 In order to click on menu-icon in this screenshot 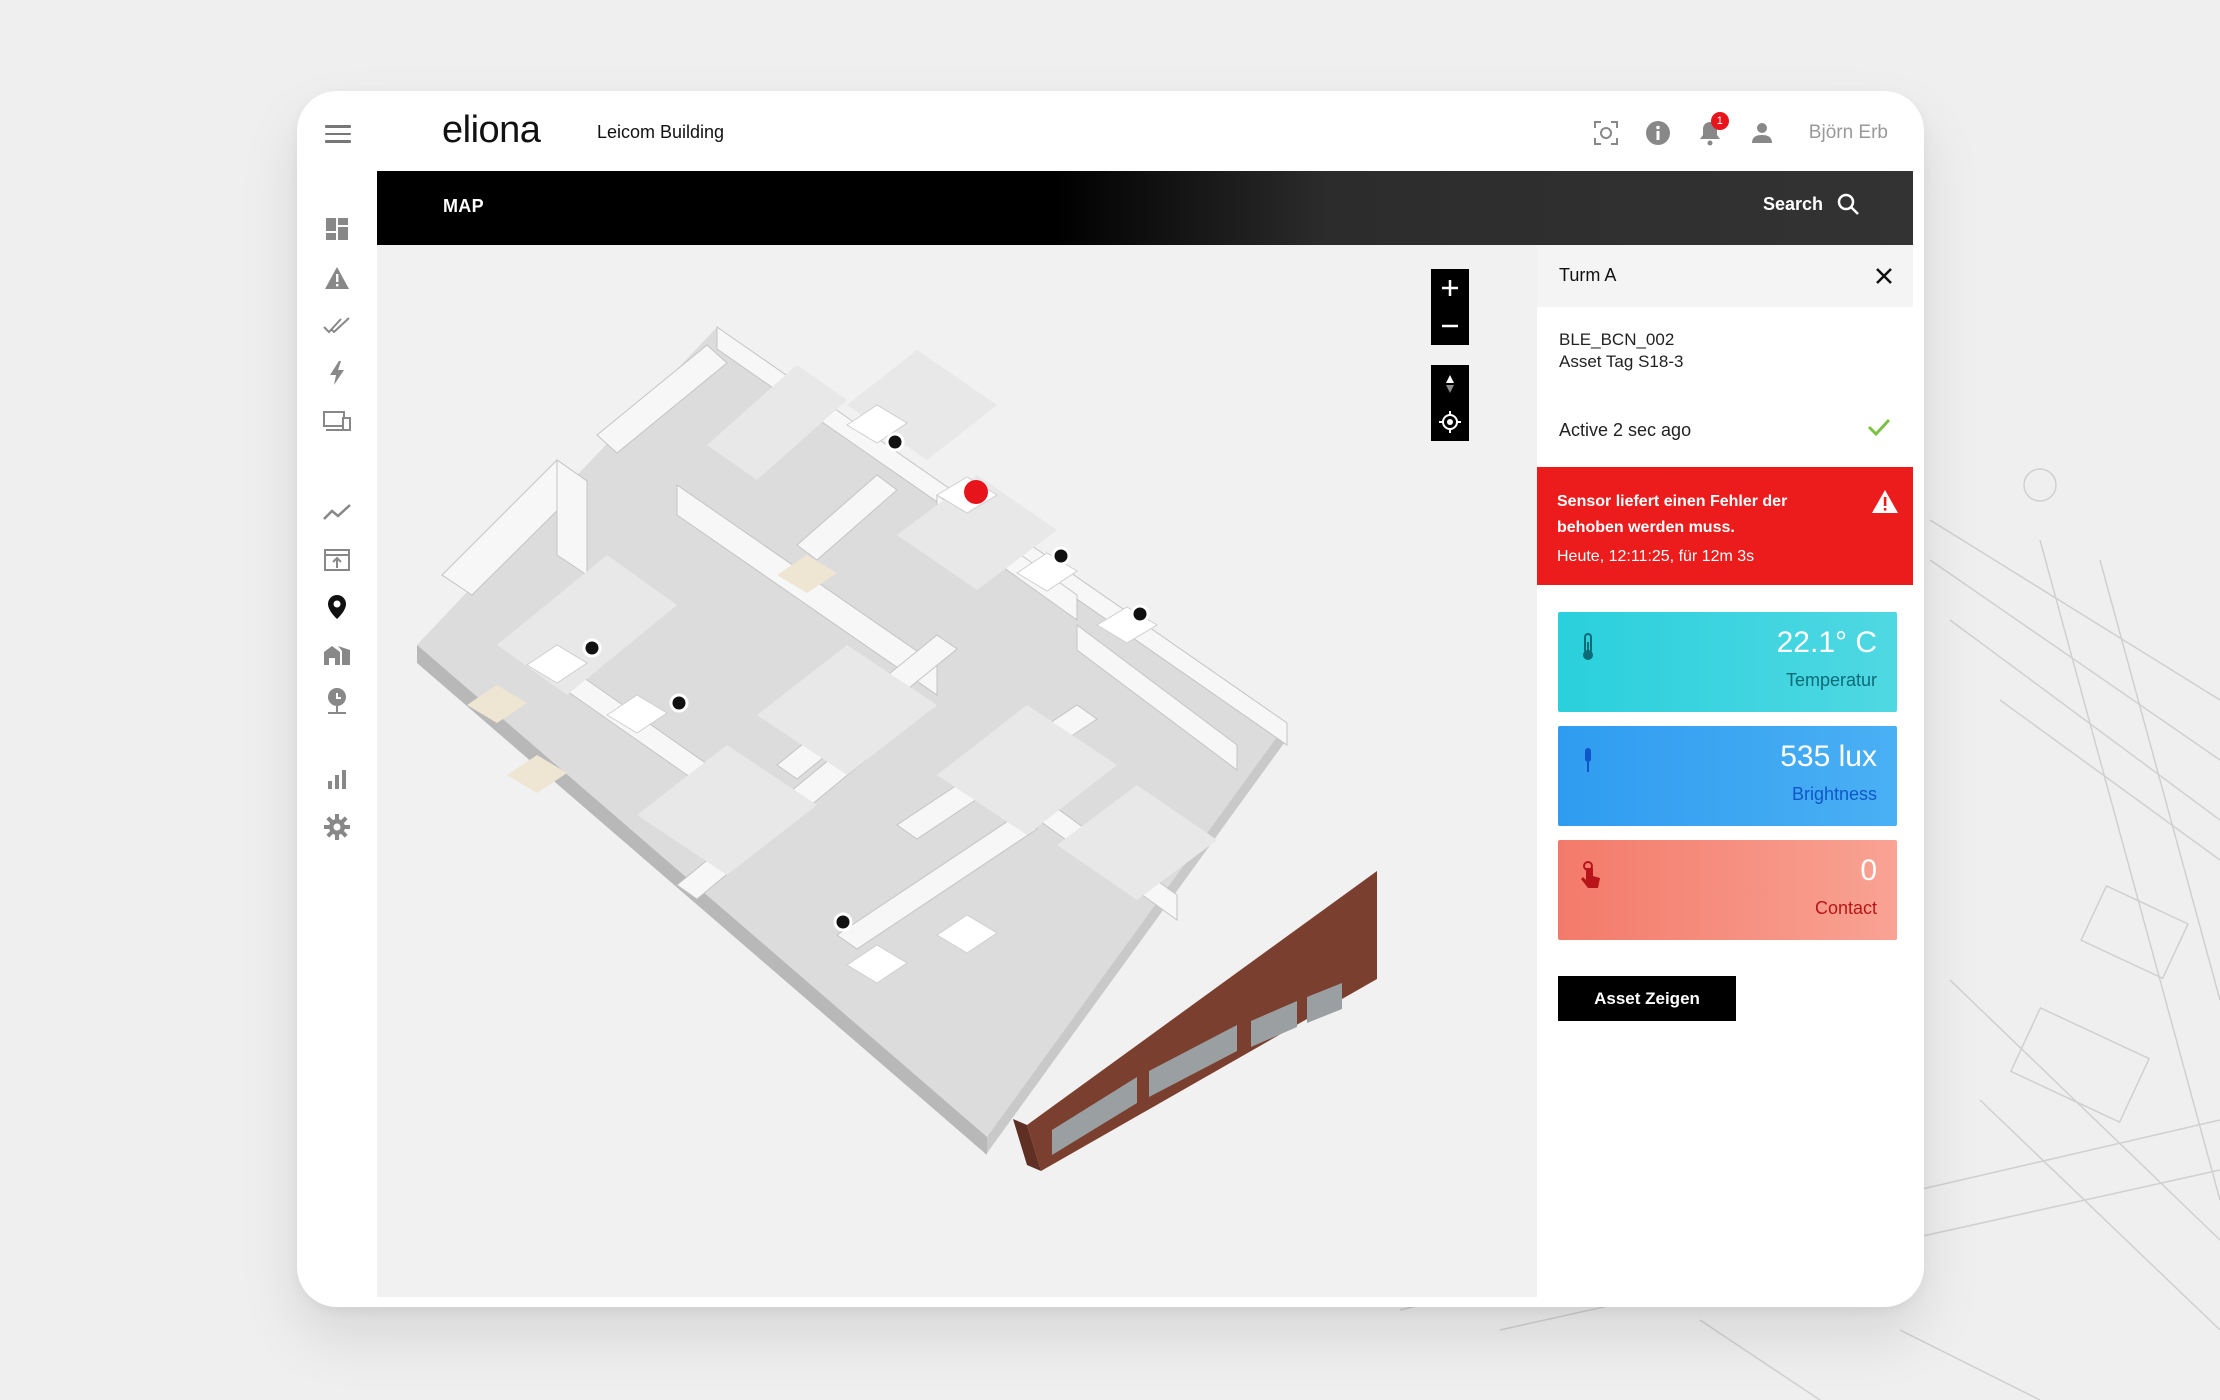, I will do `click(338, 134)`.